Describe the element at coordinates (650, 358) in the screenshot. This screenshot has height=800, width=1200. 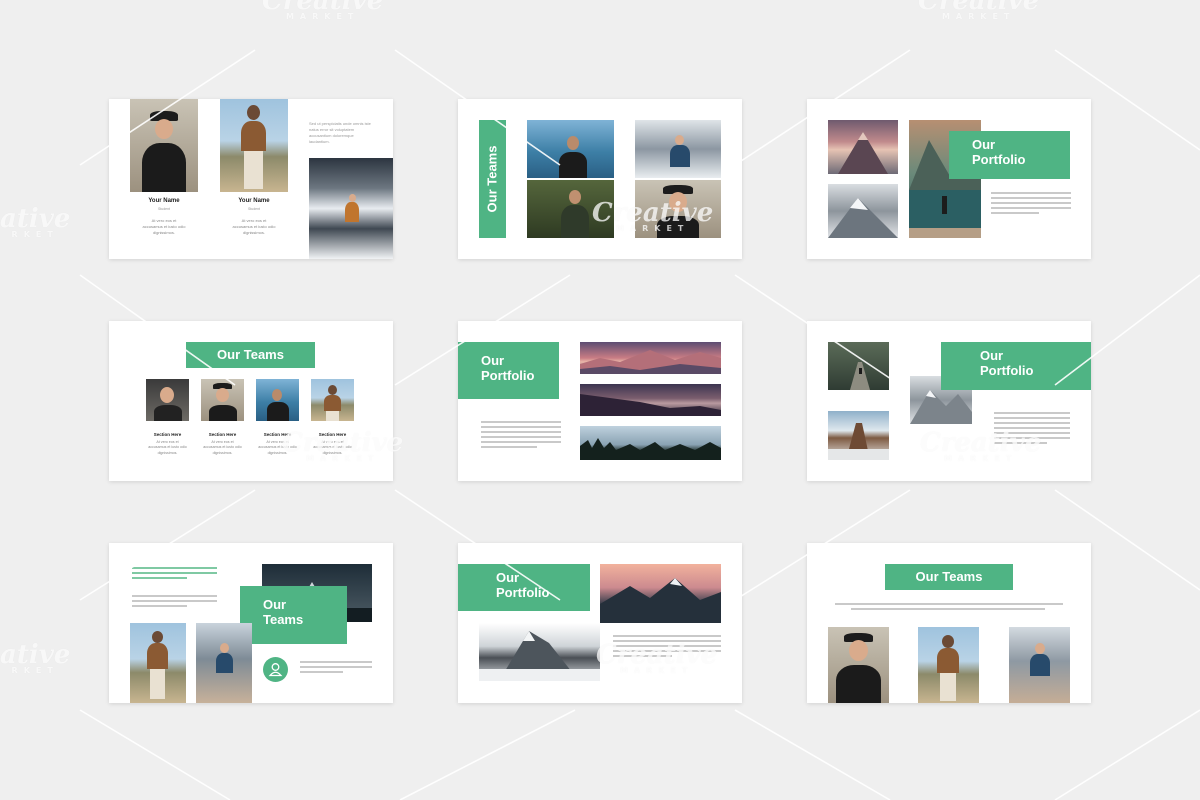
I see `photo-range-pink` at that location.